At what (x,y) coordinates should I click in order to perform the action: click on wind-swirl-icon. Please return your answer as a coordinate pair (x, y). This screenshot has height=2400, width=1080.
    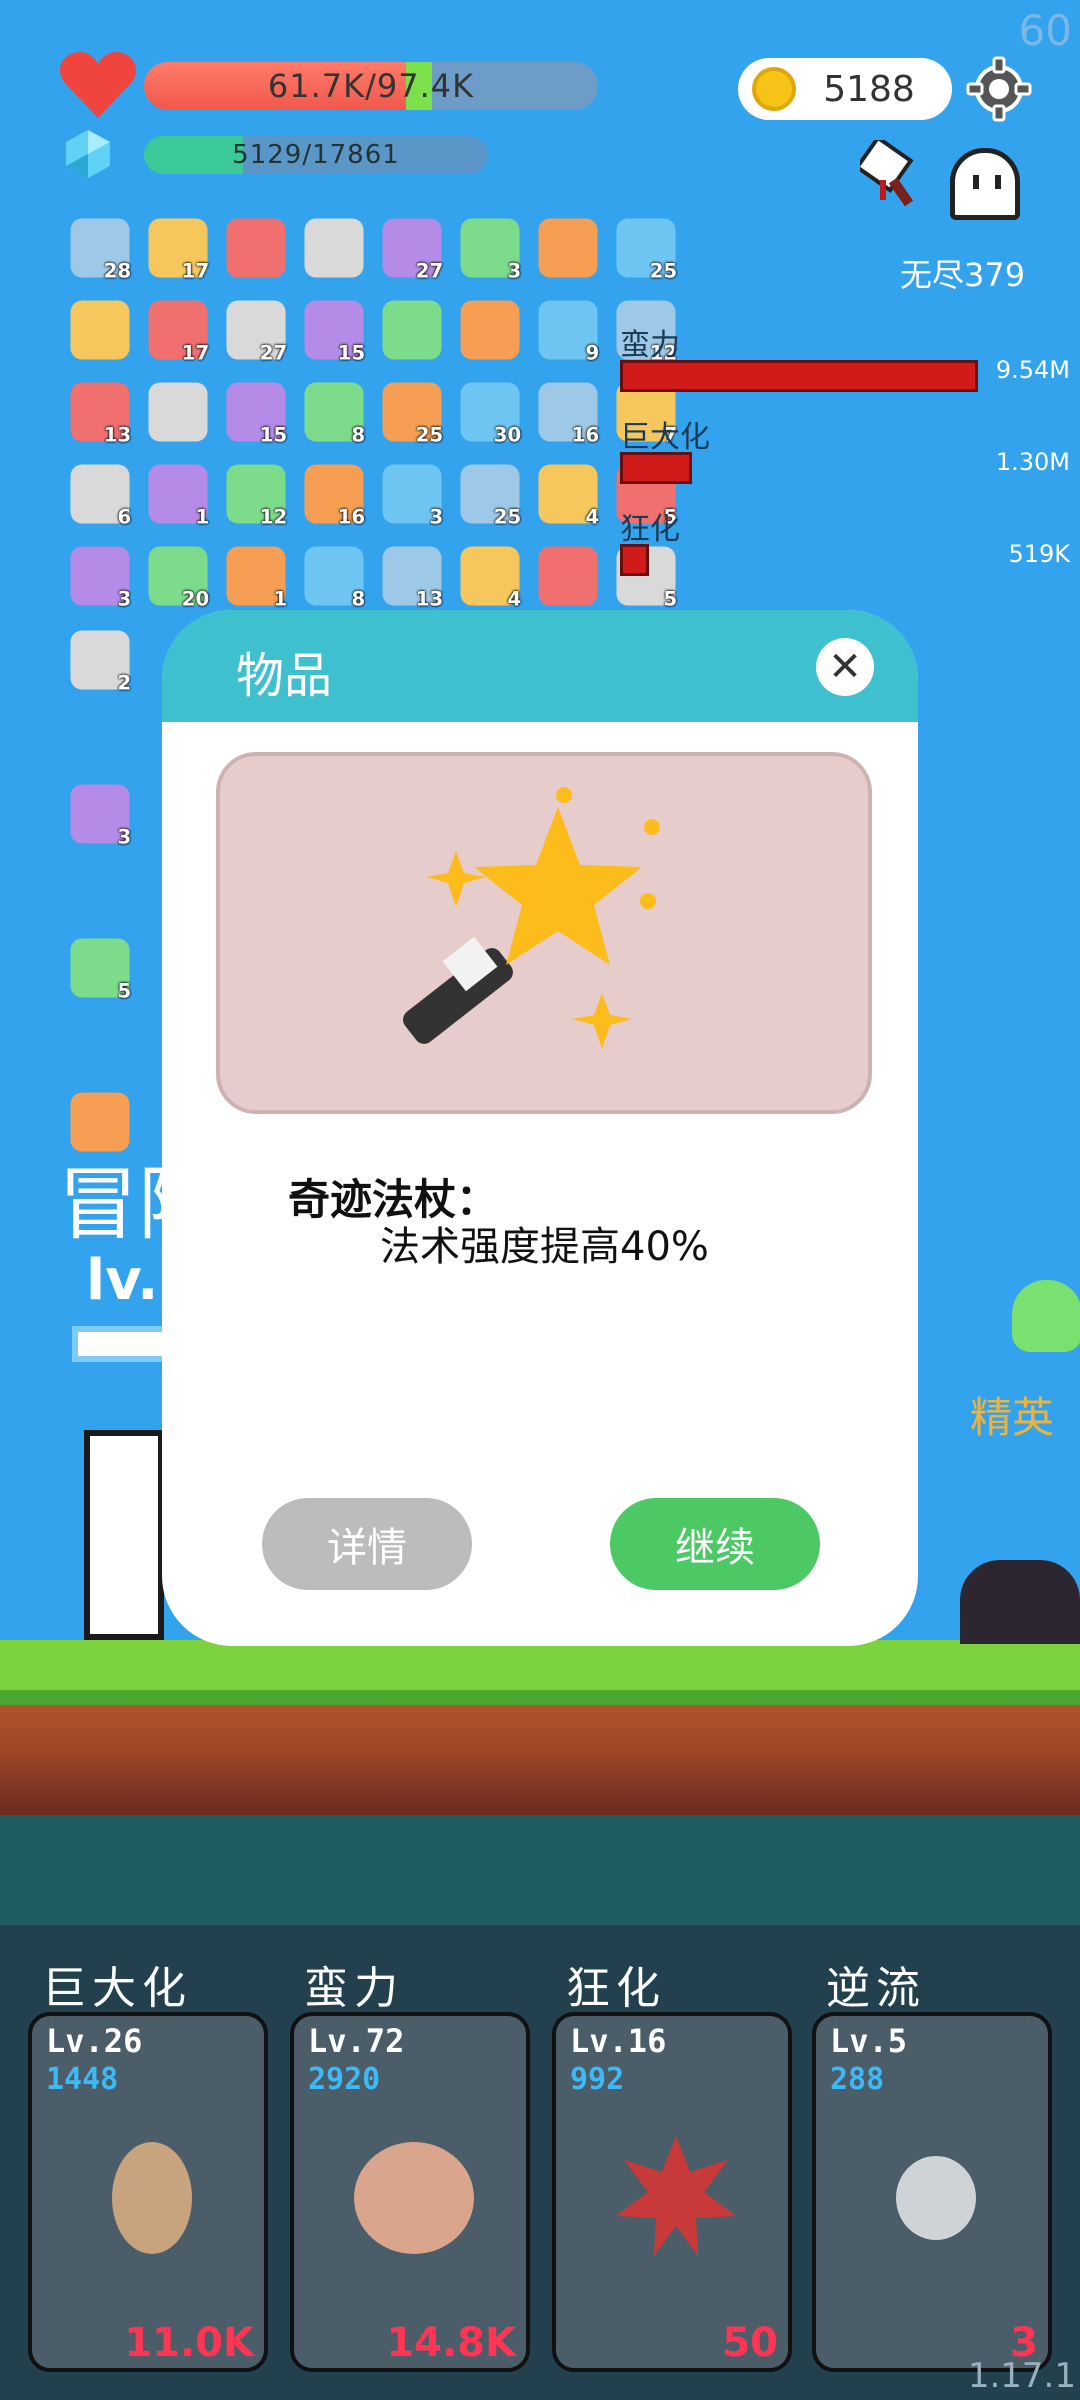
    Looking at the image, I should click on (936, 2198).